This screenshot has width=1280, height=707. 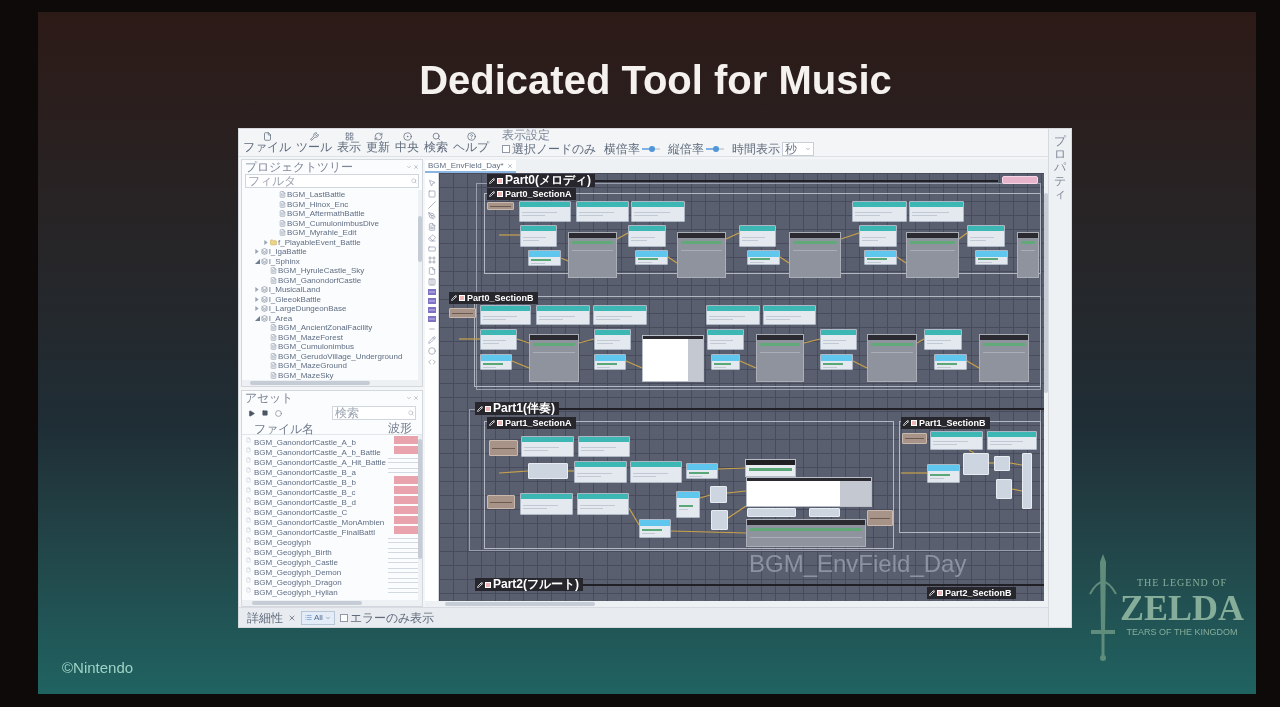 What do you see at coordinates (305, 492) in the screenshot?
I see `asset-name: BGM_GanondorfCastle_B_c` at bounding box center [305, 492].